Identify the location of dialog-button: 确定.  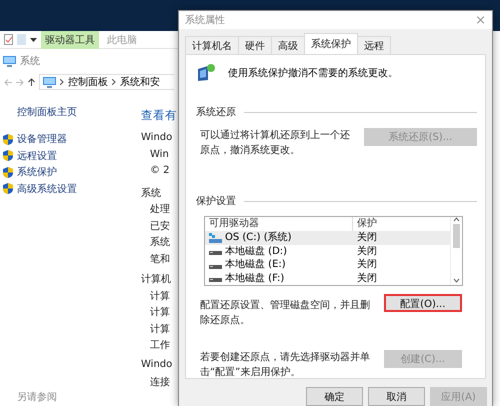
(334, 396).